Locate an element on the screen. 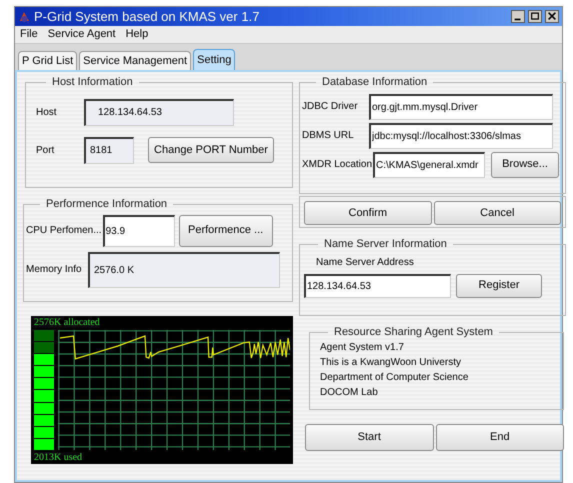 The height and width of the screenshot is (483, 573). action-button: End is located at coordinates (500, 437).